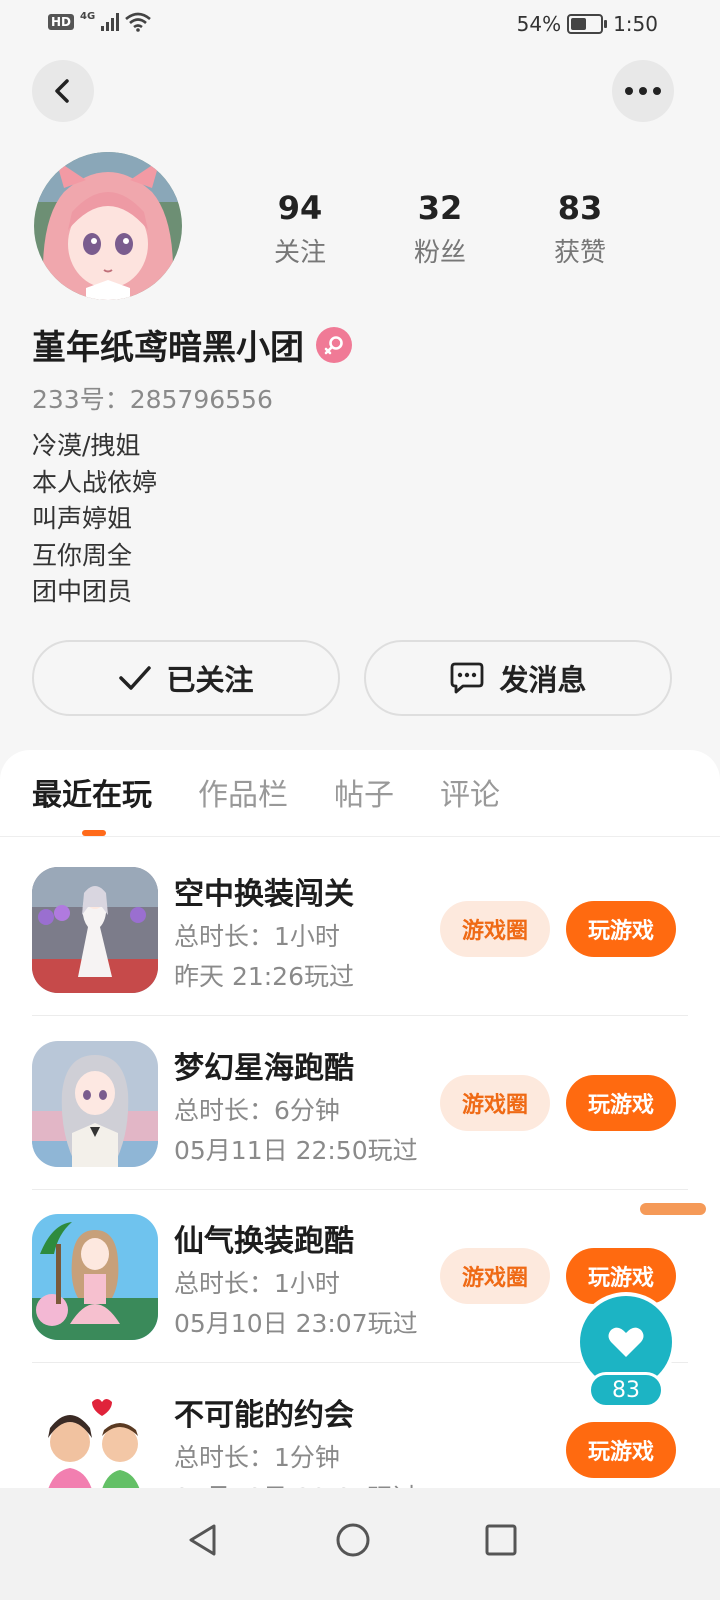 This screenshot has width=720, height=1600. What do you see at coordinates (360, 953) in the screenshot?
I see `list-item: 空中换装闯关 总时长：1小时 昨天 21:26玩过 游戏圈 玩游戏` at bounding box center [360, 953].